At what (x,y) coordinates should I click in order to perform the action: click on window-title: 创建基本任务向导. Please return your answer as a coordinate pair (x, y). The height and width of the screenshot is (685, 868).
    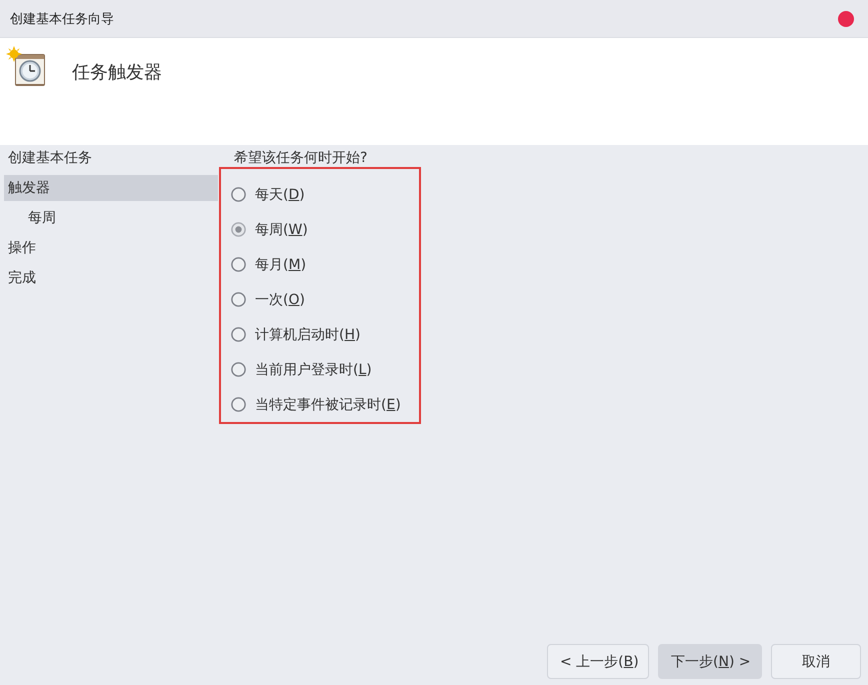
    Looking at the image, I should click on (62, 19).